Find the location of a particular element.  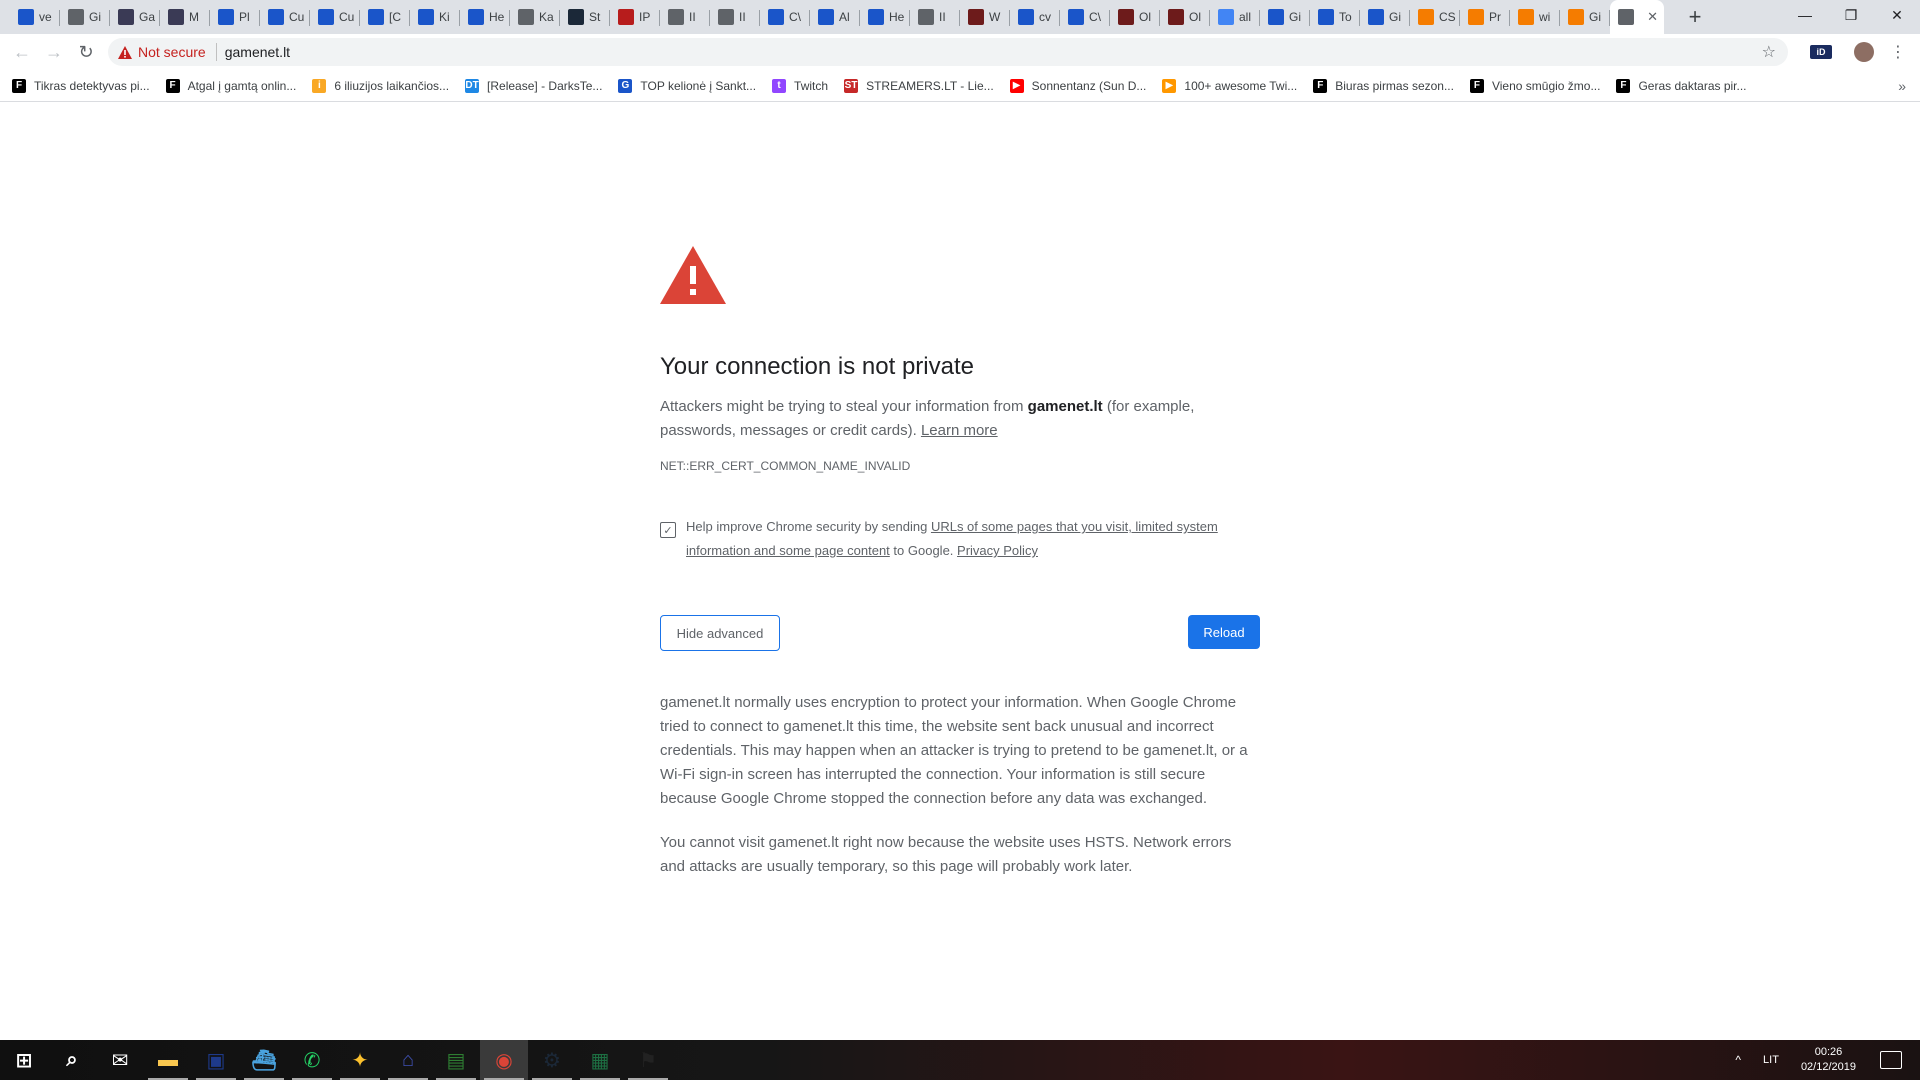

taskbar-item: ◉ is located at coordinates (504, 1060).